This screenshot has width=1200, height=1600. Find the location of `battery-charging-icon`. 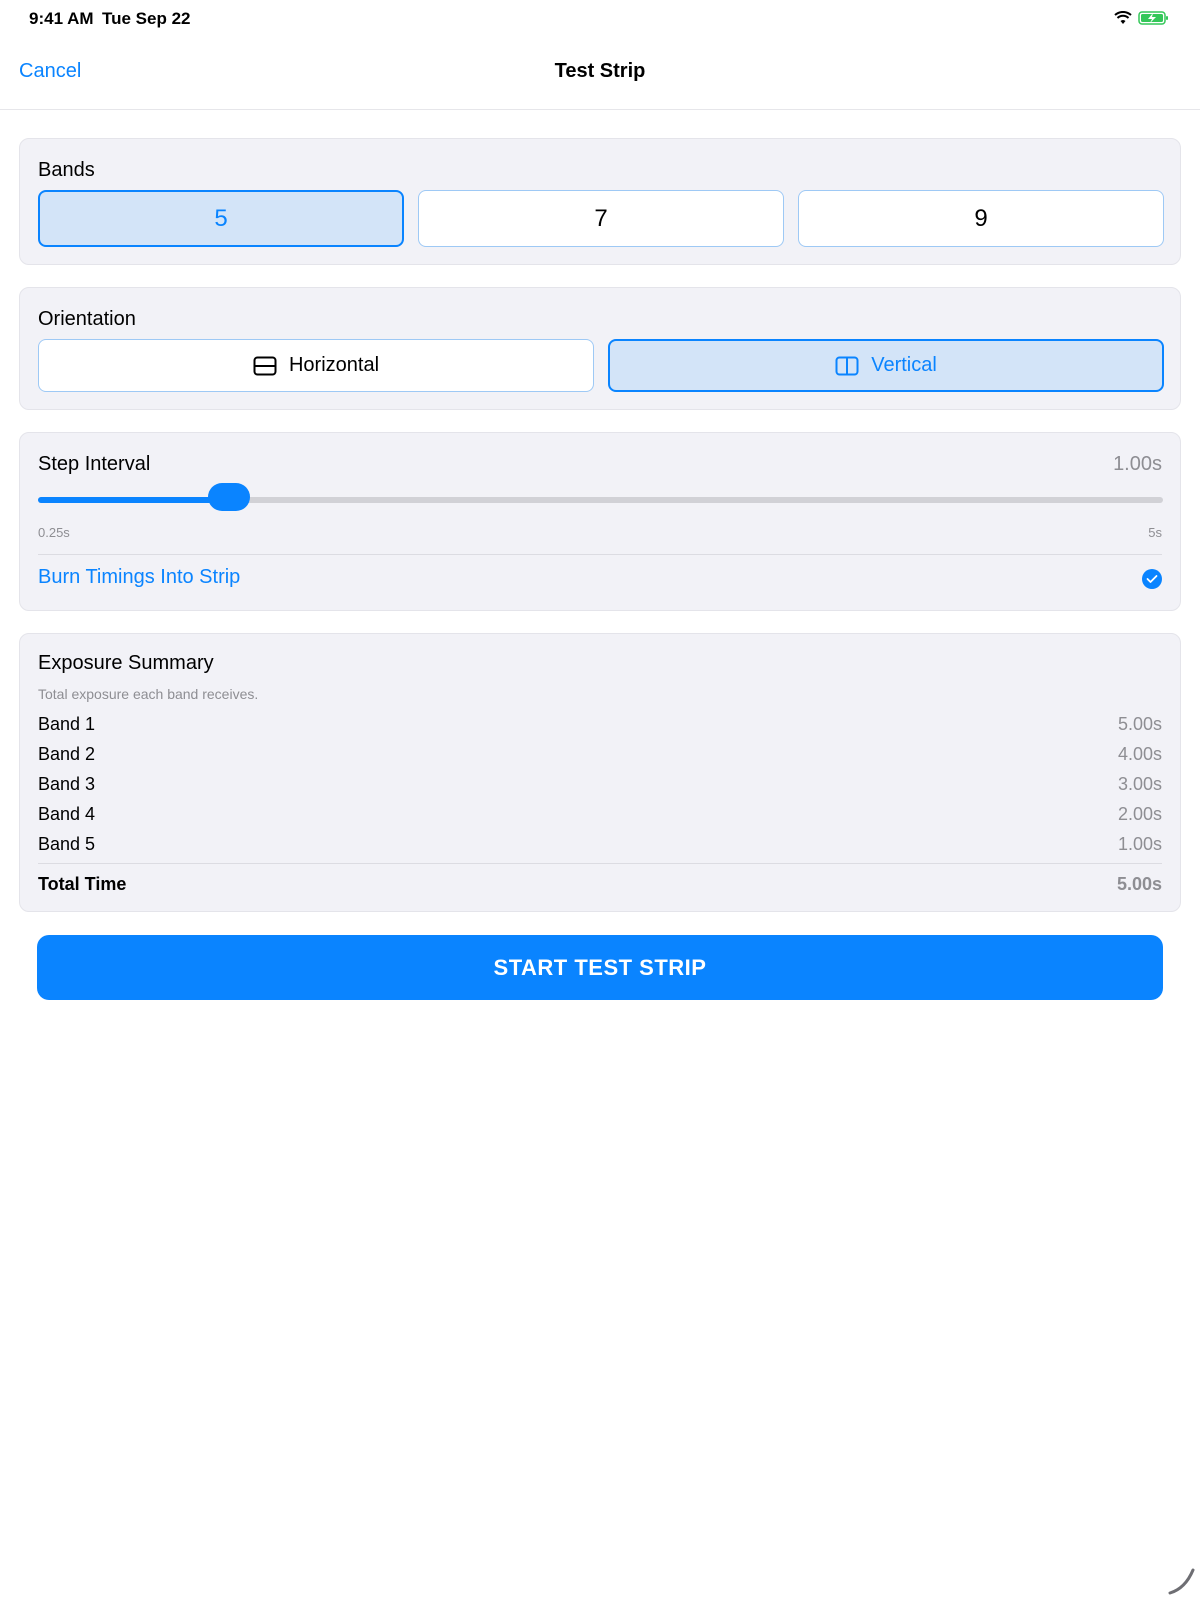

battery-charging-icon is located at coordinates (1154, 20).